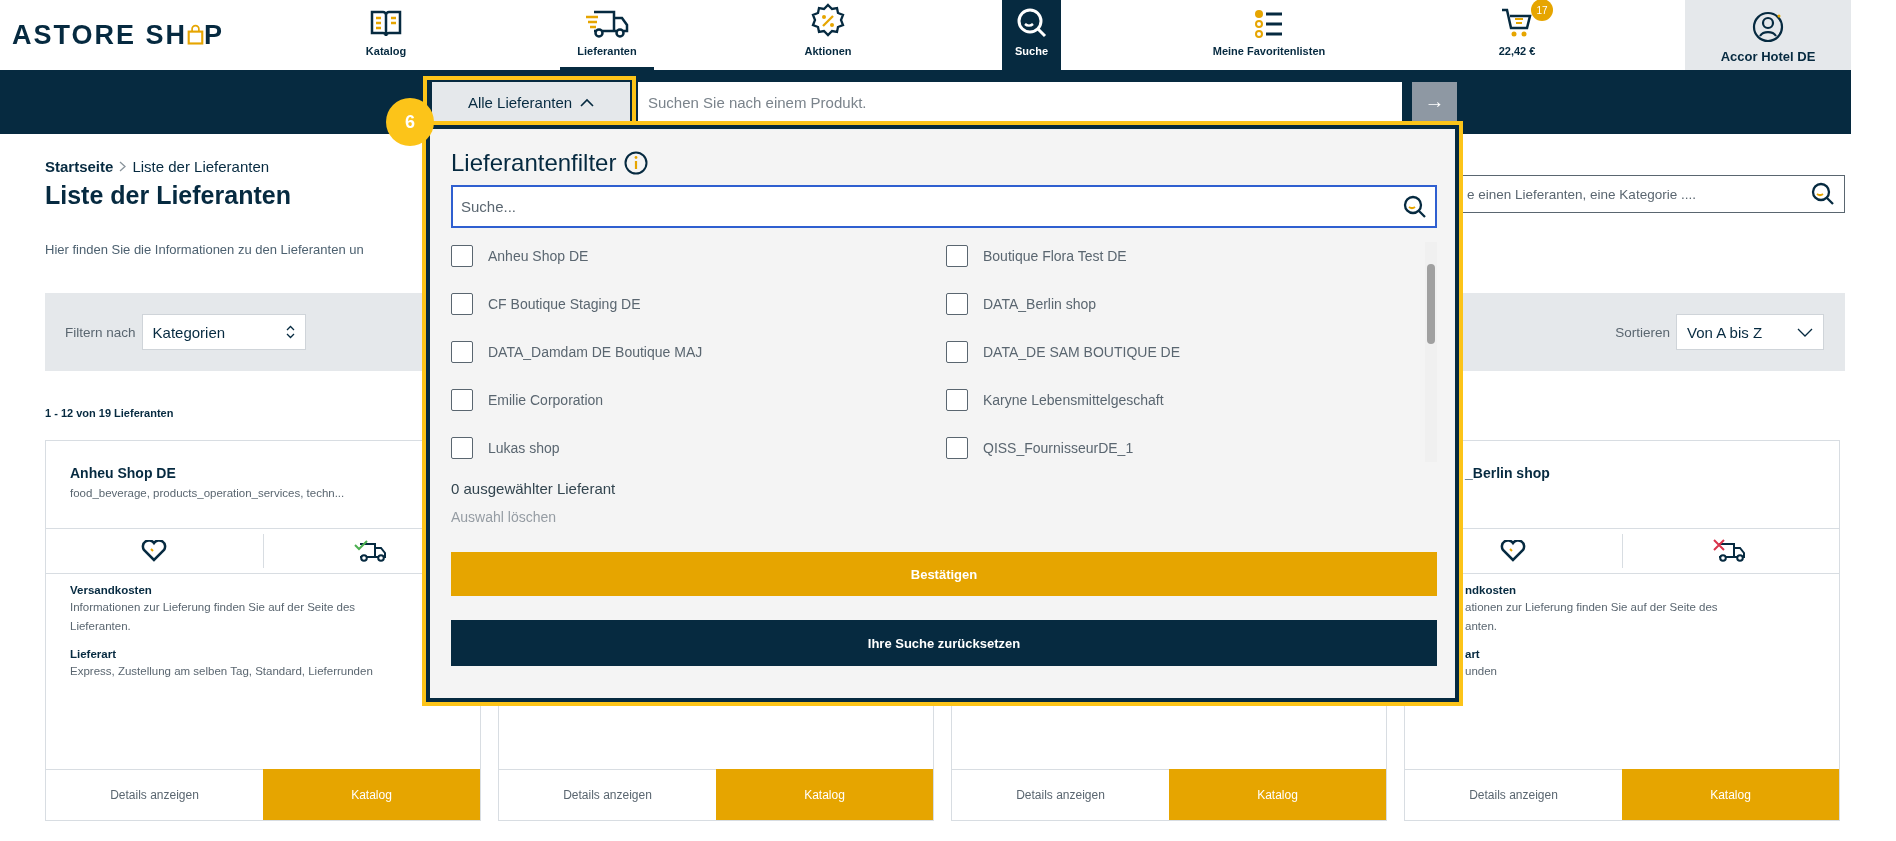 Image resolution: width=1896 pixels, height=841 pixels. What do you see at coordinates (109, 413) in the screenshot?
I see `result-count: 1 - 12 von 19 Lieferanten` at bounding box center [109, 413].